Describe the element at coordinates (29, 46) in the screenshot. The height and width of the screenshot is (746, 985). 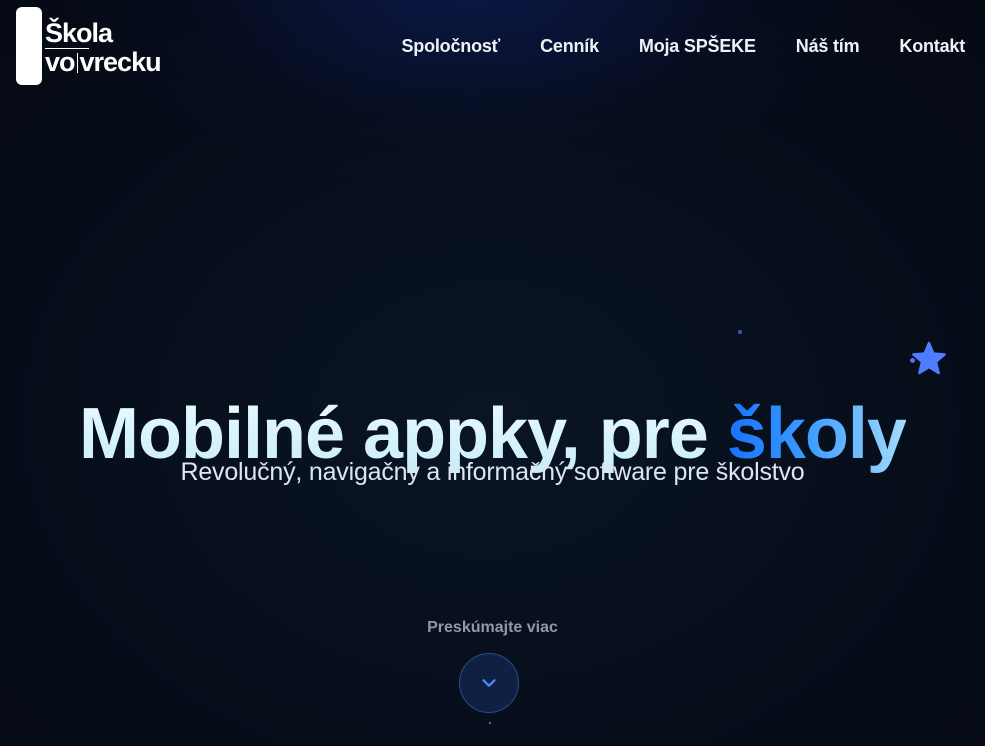
I see `logo-bar` at that location.